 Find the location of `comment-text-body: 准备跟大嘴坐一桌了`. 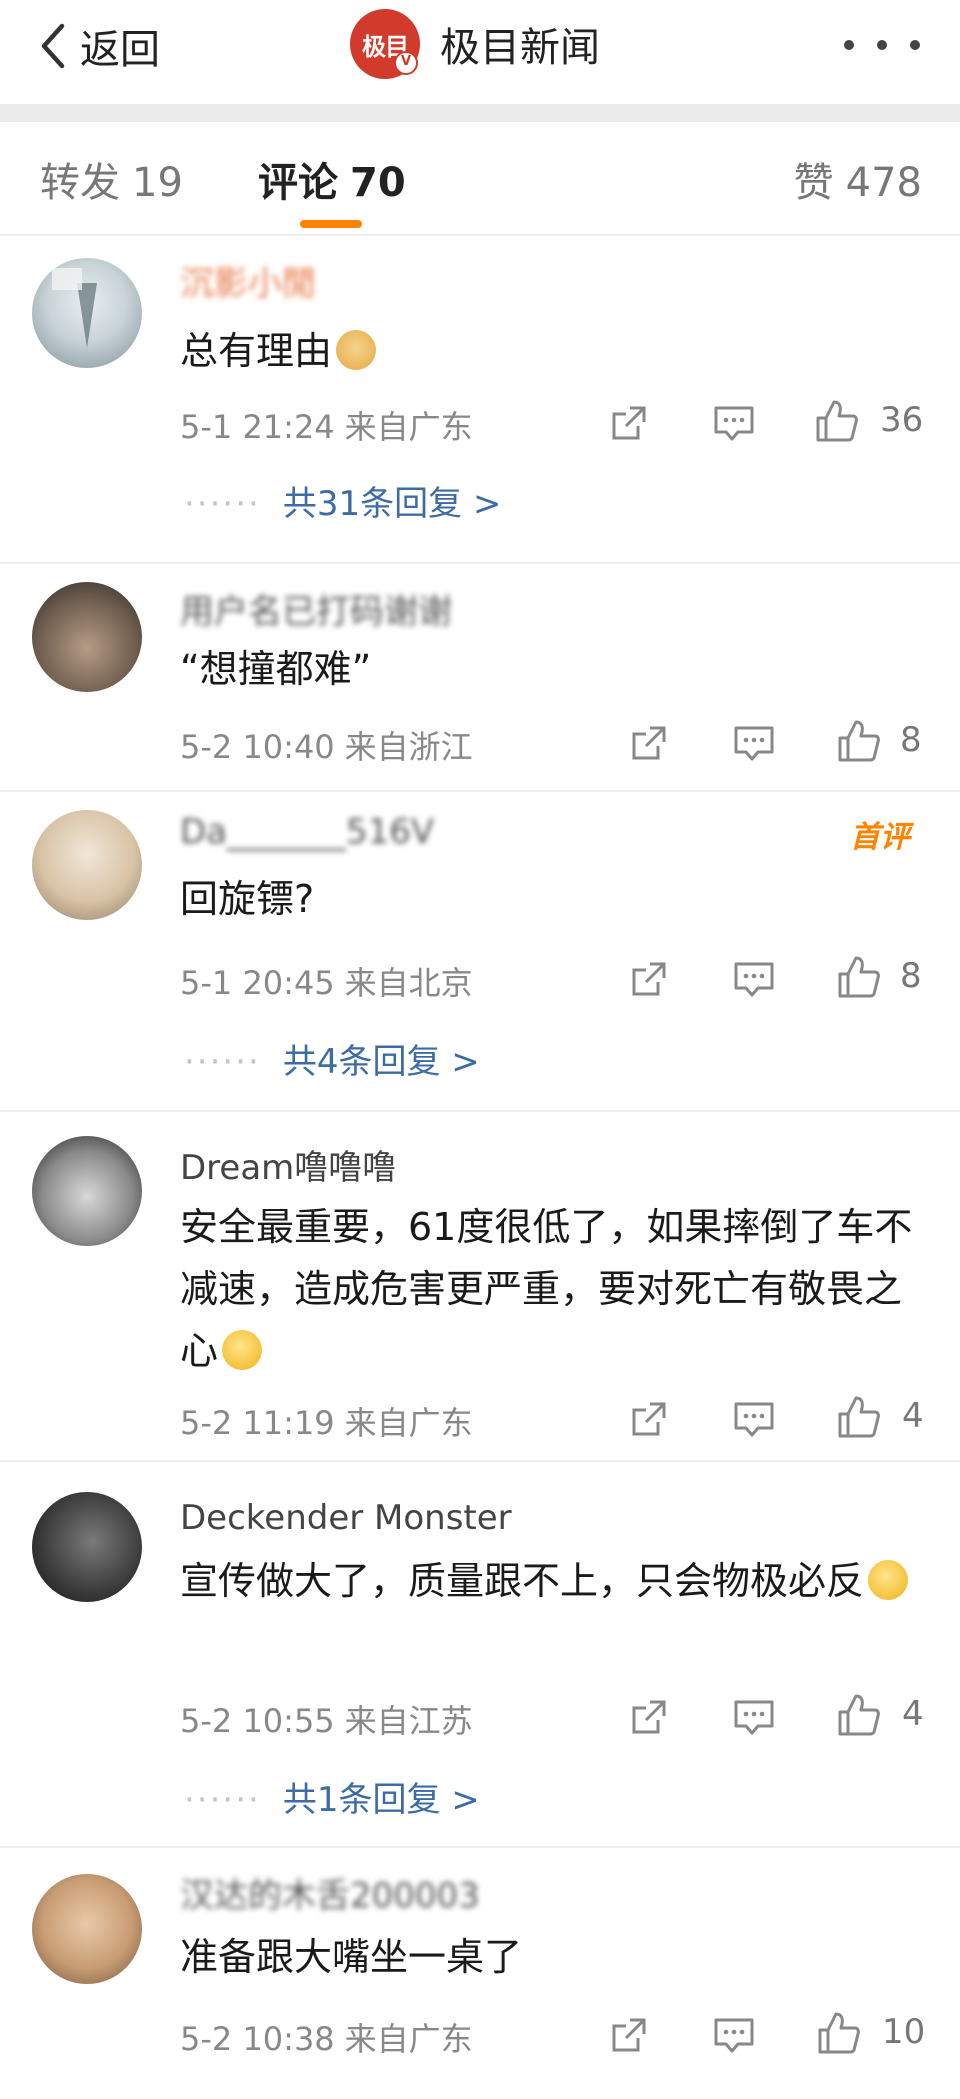

comment-text-body: 准备跟大嘴坐一桌了 is located at coordinates (351, 1957).